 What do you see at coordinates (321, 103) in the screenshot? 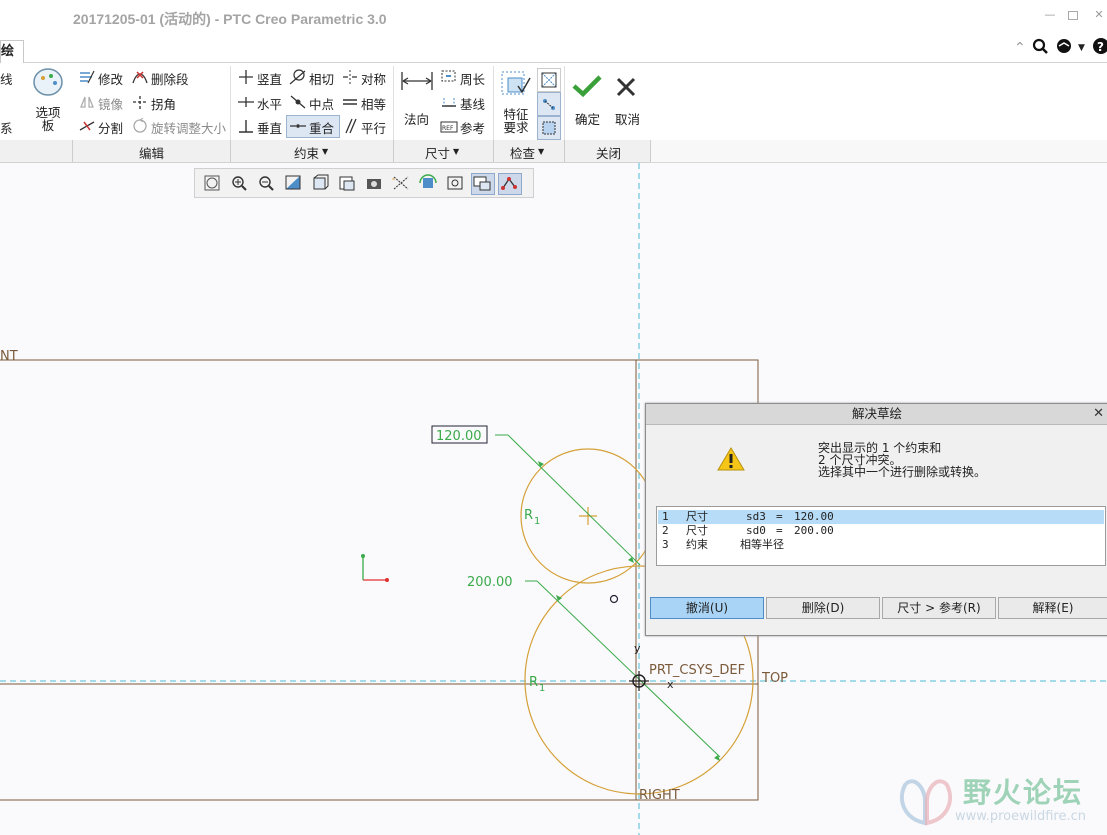
I see `midpoint-button: 中点` at bounding box center [321, 103].